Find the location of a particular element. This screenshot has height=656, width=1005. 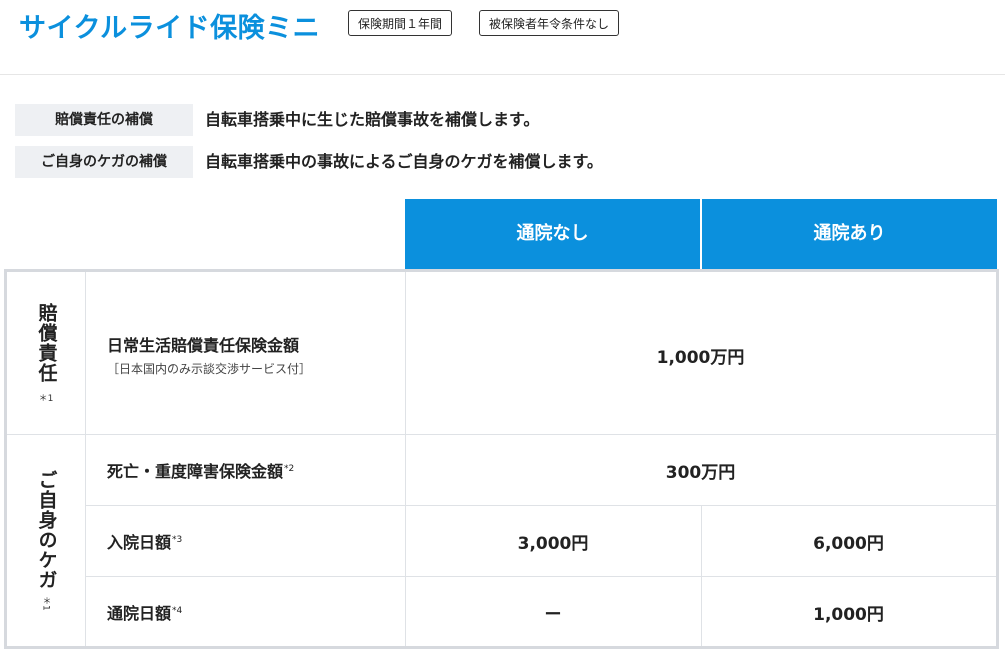

page-title: サイクルライド保険ミニ is located at coordinates (170, 28).